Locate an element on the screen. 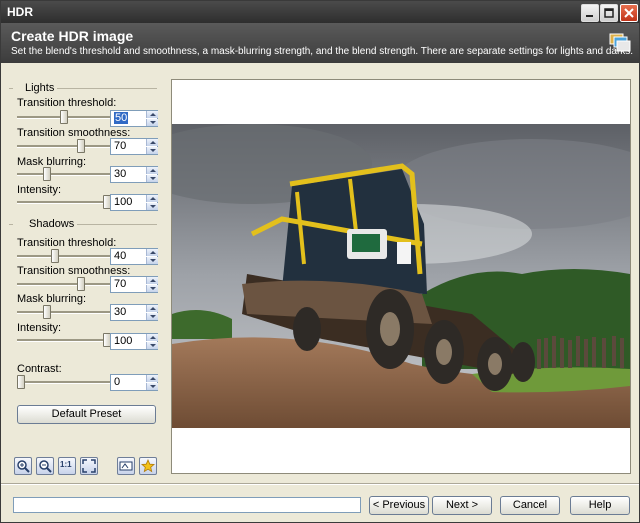  window-title: HDR is located at coordinates (20, 12).